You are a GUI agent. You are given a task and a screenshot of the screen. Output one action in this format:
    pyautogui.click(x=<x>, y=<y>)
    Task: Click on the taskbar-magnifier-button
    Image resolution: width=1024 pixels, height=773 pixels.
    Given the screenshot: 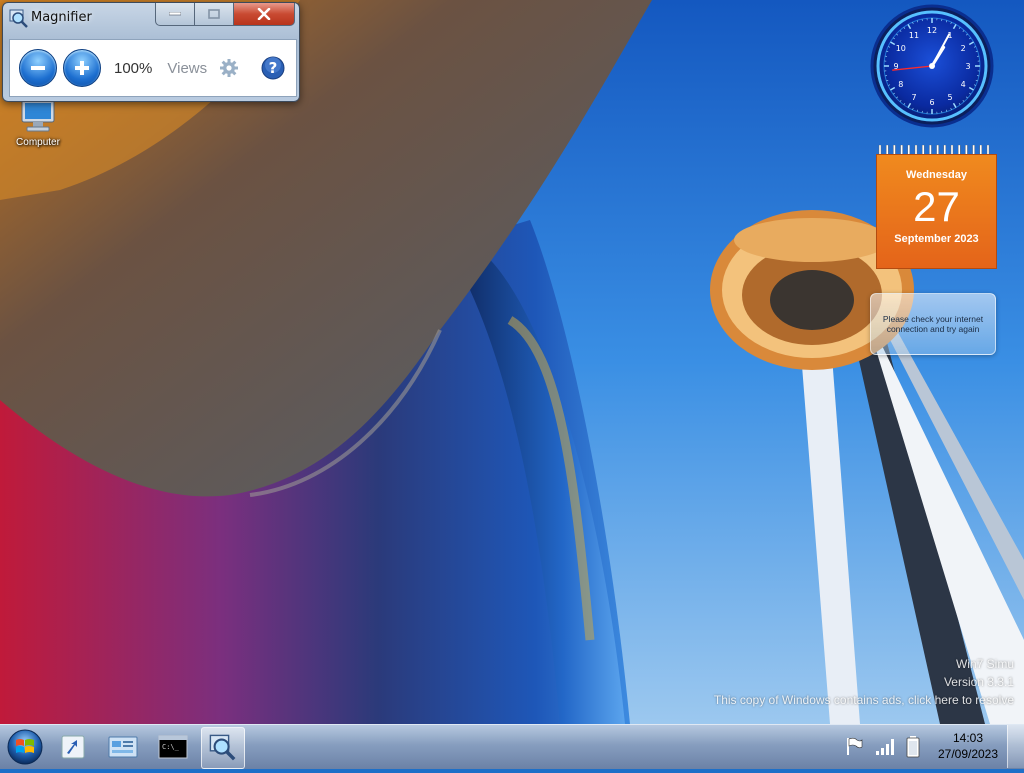 What is the action you would take?
    pyautogui.click(x=223, y=748)
    